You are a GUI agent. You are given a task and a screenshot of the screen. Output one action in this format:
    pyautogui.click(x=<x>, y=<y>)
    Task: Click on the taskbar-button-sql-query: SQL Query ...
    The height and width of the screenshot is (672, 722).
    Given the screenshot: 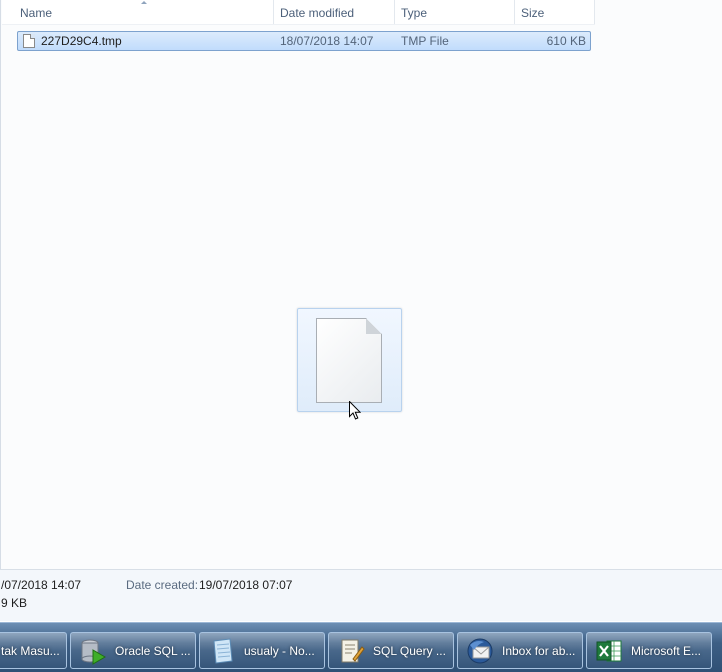 What is the action you would take?
    pyautogui.click(x=391, y=650)
    